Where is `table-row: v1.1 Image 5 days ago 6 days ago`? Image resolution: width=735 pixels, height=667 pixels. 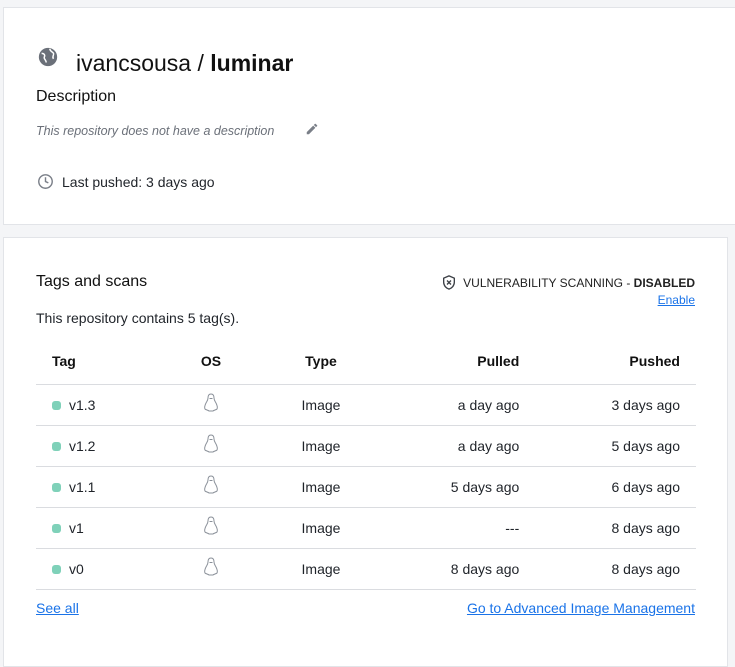
table-row: v1.1 Image 5 days ago 6 days ago is located at coordinates (366, 487).